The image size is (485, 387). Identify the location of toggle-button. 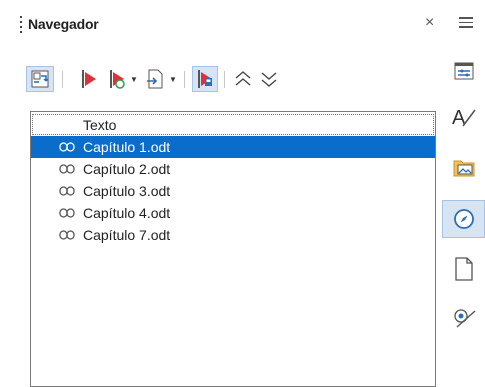
(40, 79).